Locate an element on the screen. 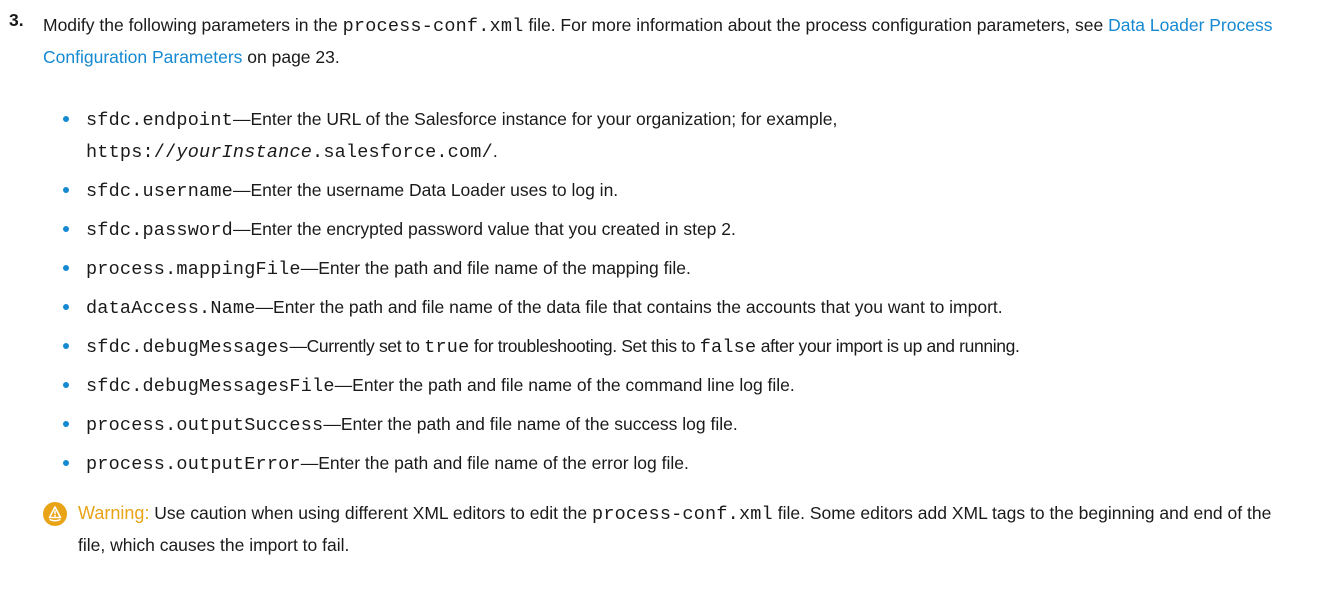  parameter-name: process.mappingFile is located at coordinates (193, 269).